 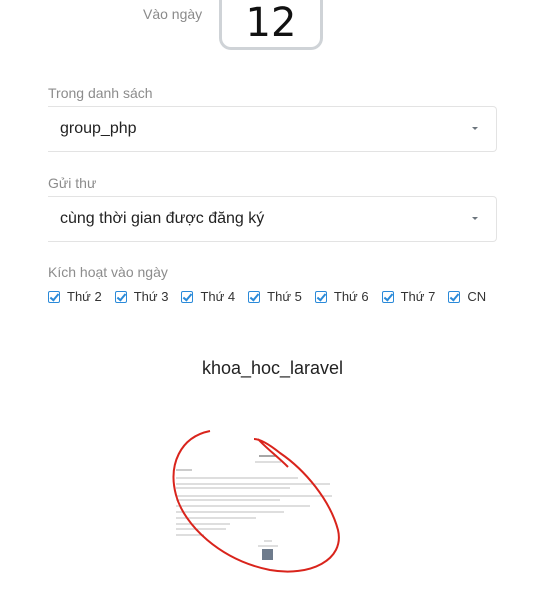 I want to click on active-days-label: Kích hoạt vào ngày, so click(x=108, y=272).